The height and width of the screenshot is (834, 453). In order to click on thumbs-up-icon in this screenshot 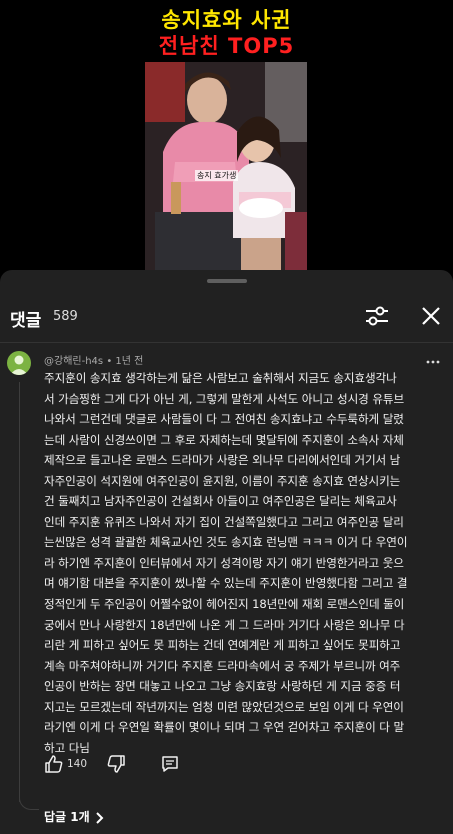, I will do `click(54, 764)`.